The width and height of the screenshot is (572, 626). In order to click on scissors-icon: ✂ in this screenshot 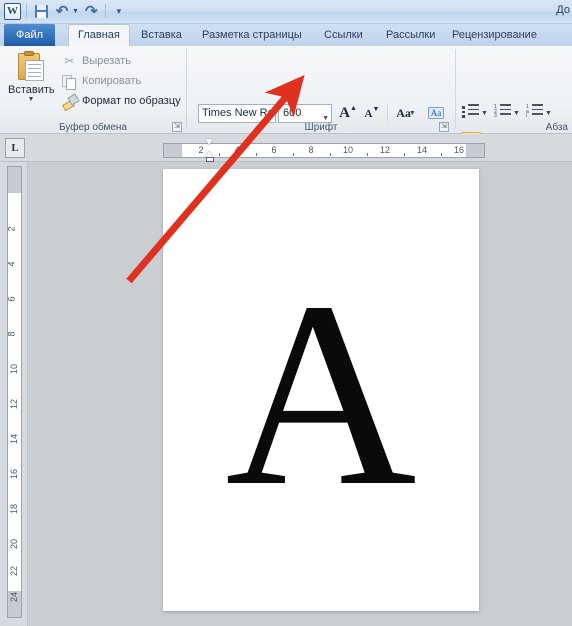, I will do `click(69, 60)`.